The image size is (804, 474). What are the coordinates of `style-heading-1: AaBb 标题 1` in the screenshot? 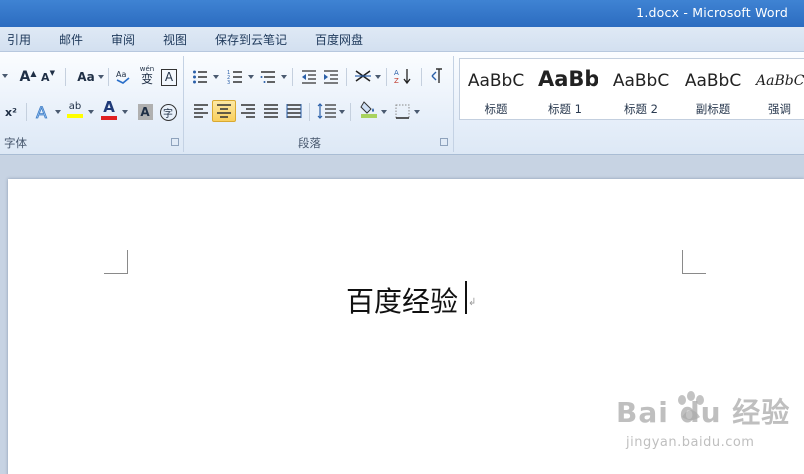 It's located at (565, 89).